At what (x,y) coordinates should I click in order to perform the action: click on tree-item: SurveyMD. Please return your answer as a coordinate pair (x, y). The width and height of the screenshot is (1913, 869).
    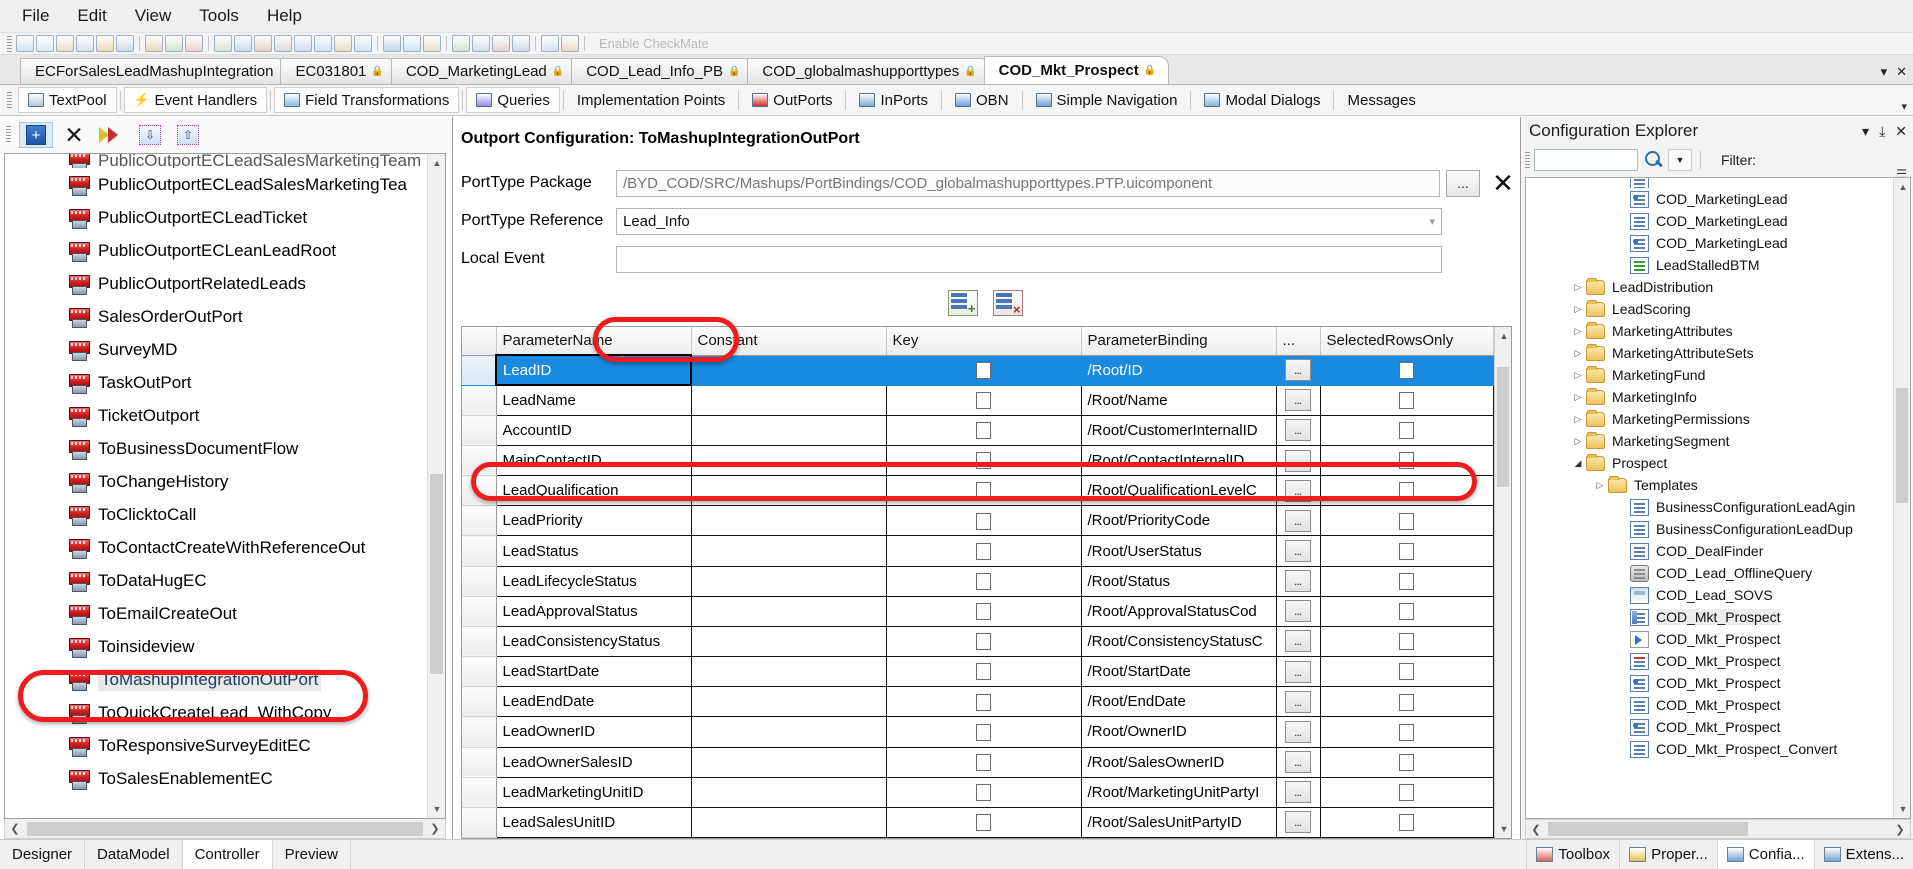
    Looking at the image, I should click on (216, 349).